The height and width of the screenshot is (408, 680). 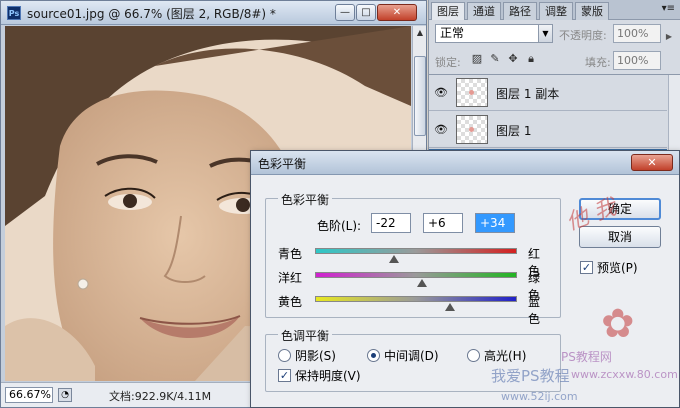 What do you see at coordinates (534, 310) in the screenshot?
I see `slider-right-label: 蓝色` at bounding box center [534, 310].